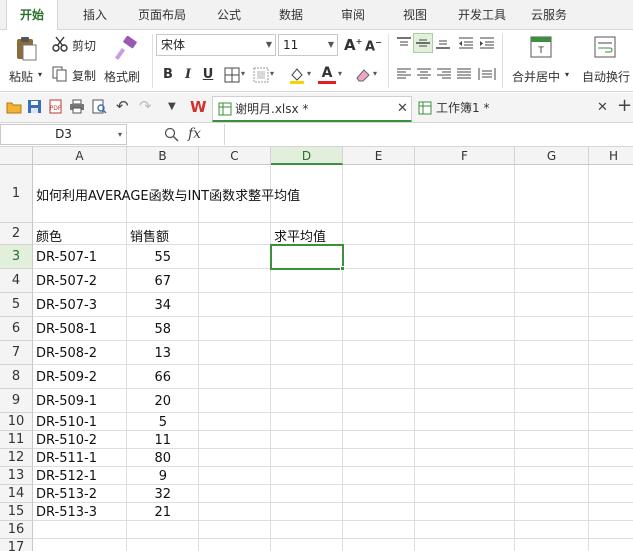  I want to click on cell-a4: DR-507-2, so click(66, 281).